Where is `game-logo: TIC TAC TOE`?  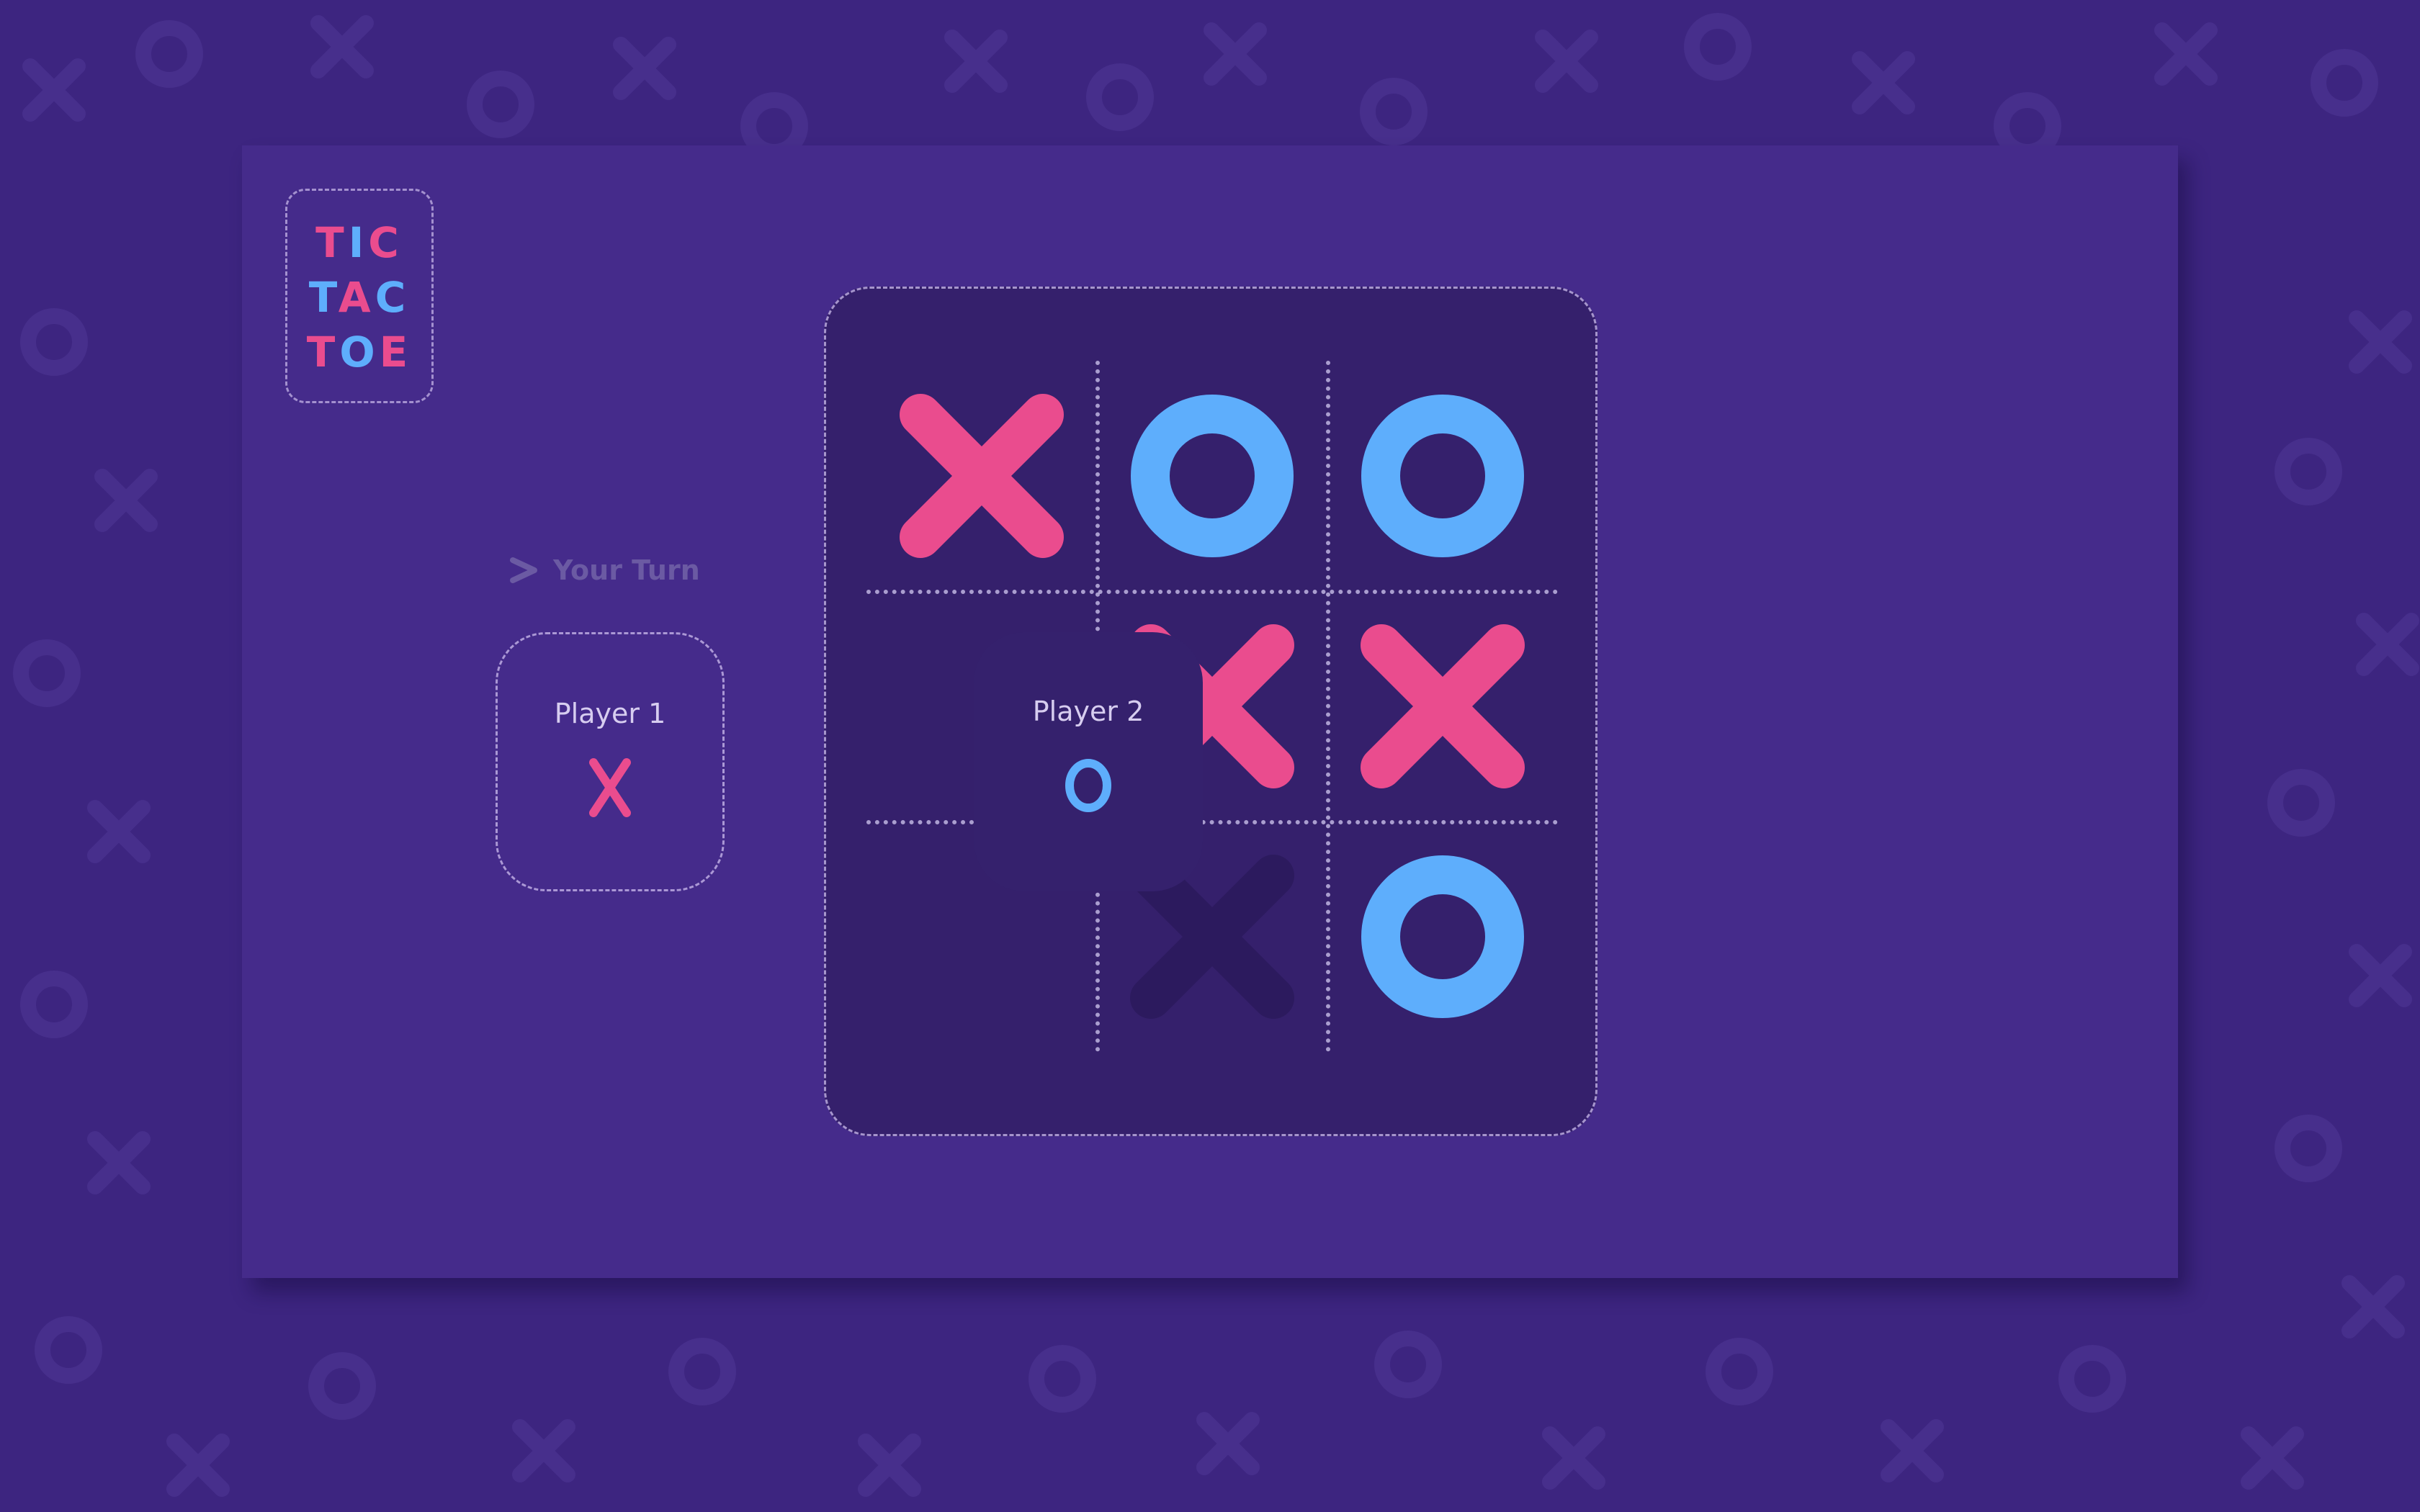 game-logo: TIC TAC TOE is located at coordinates (359, 296).